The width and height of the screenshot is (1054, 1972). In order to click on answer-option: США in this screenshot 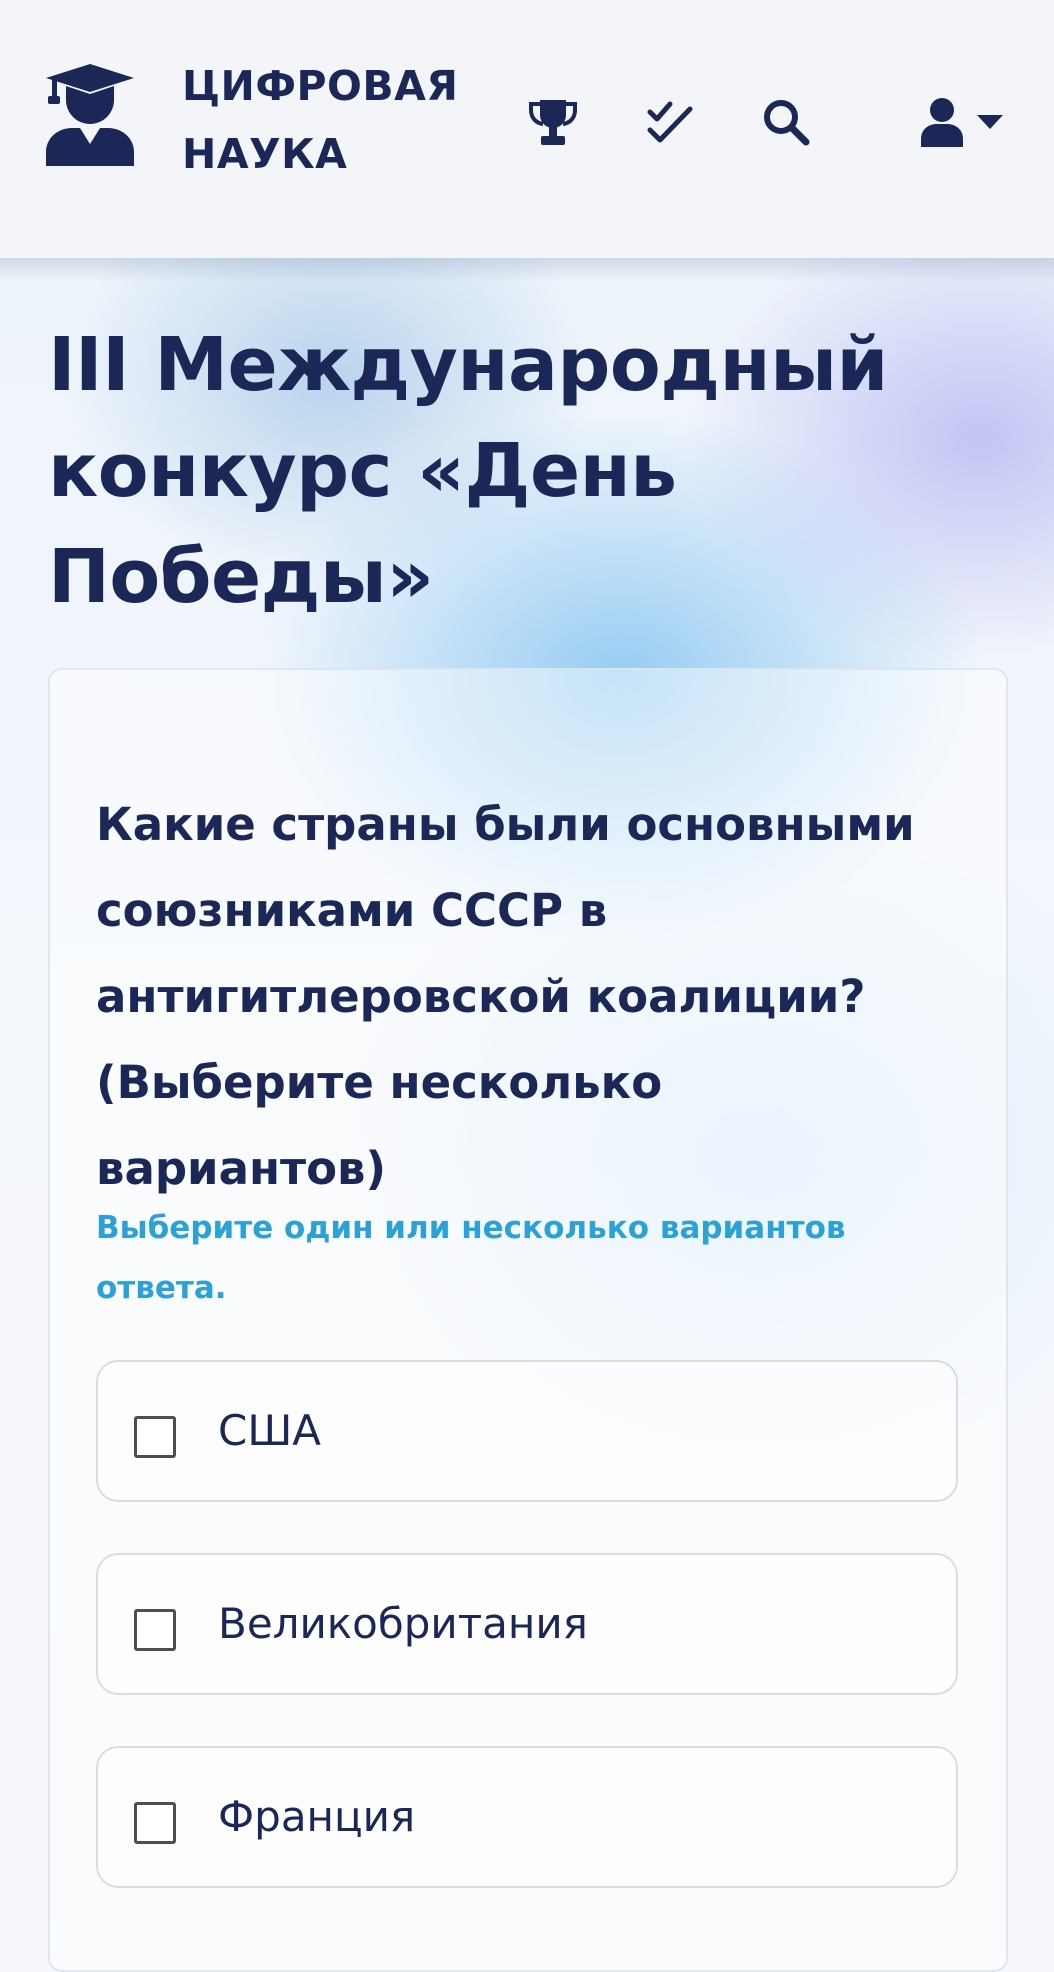, I will do `click(527, 1431)`.